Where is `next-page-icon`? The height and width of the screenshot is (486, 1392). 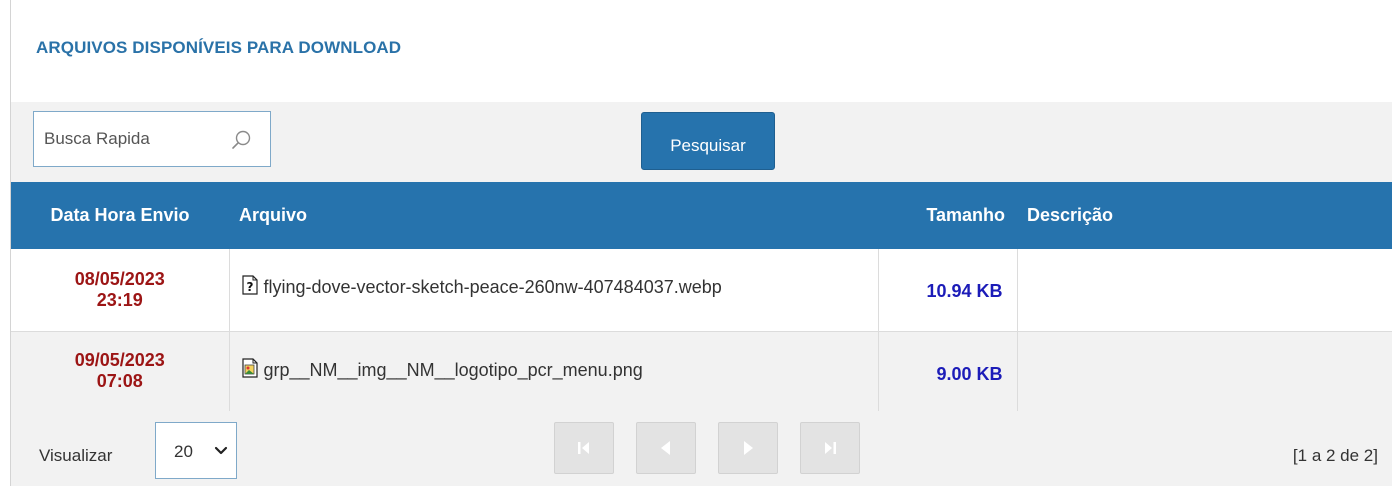 next-page-icon is located at coordinates (748, 448).